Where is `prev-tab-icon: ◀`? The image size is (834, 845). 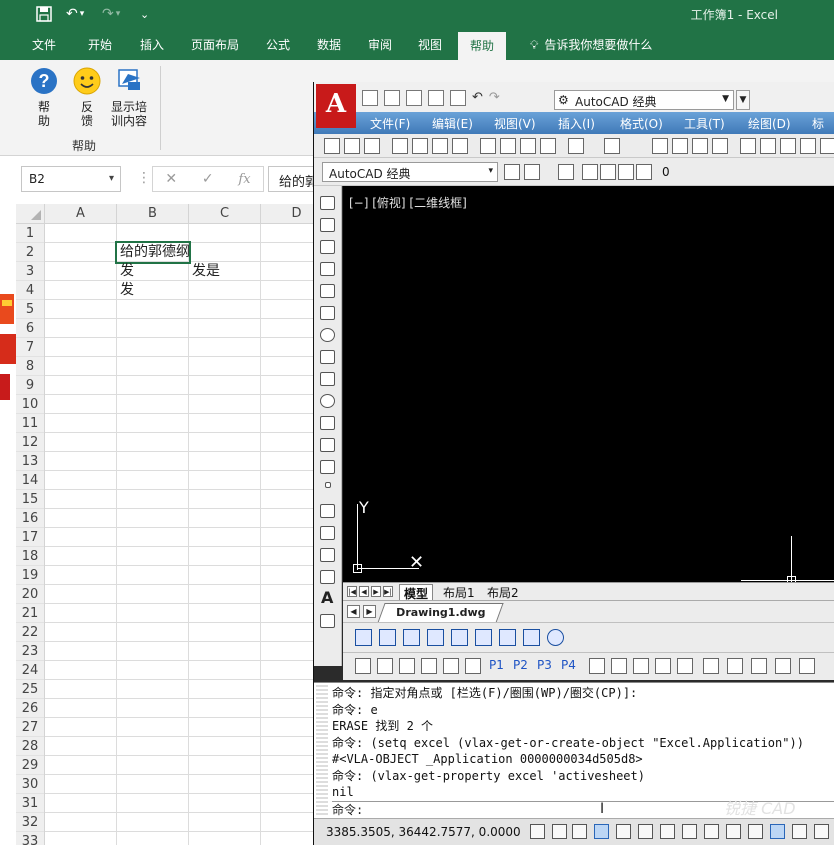
prev-tab-icon: ◀ is located at coordinates (364, 591).